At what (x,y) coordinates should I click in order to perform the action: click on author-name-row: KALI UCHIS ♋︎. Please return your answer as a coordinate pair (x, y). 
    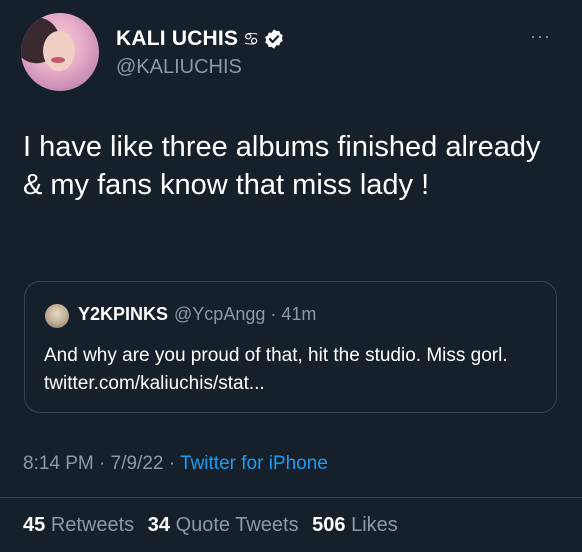
    Looking at the image, I should click on (200, 39).